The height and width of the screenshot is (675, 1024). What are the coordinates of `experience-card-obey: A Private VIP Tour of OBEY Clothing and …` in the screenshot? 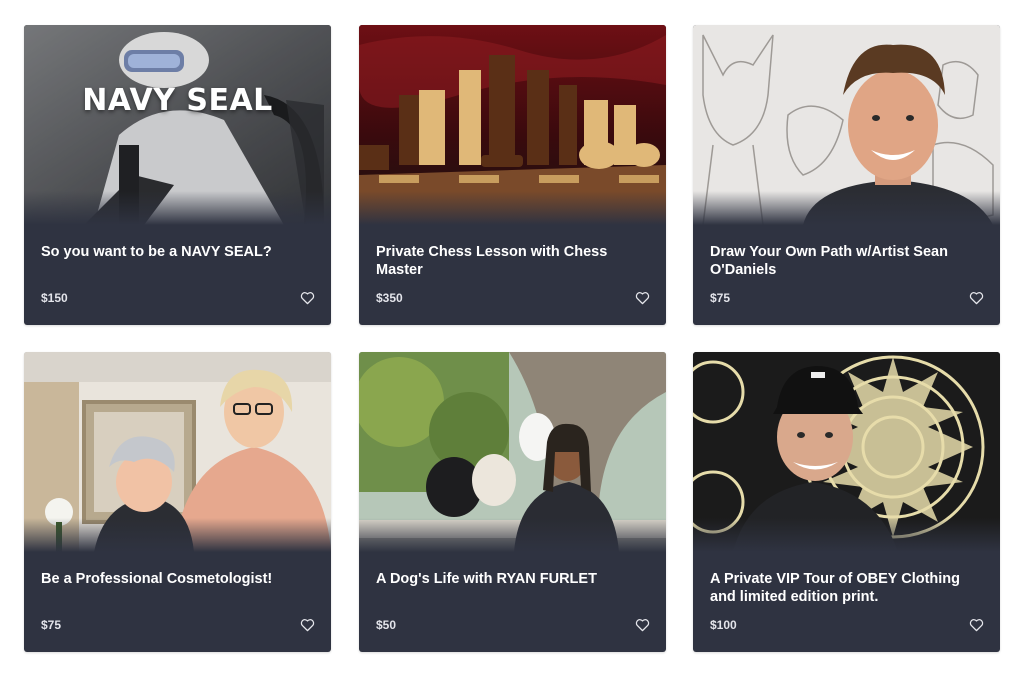 It's located at (846, 502).